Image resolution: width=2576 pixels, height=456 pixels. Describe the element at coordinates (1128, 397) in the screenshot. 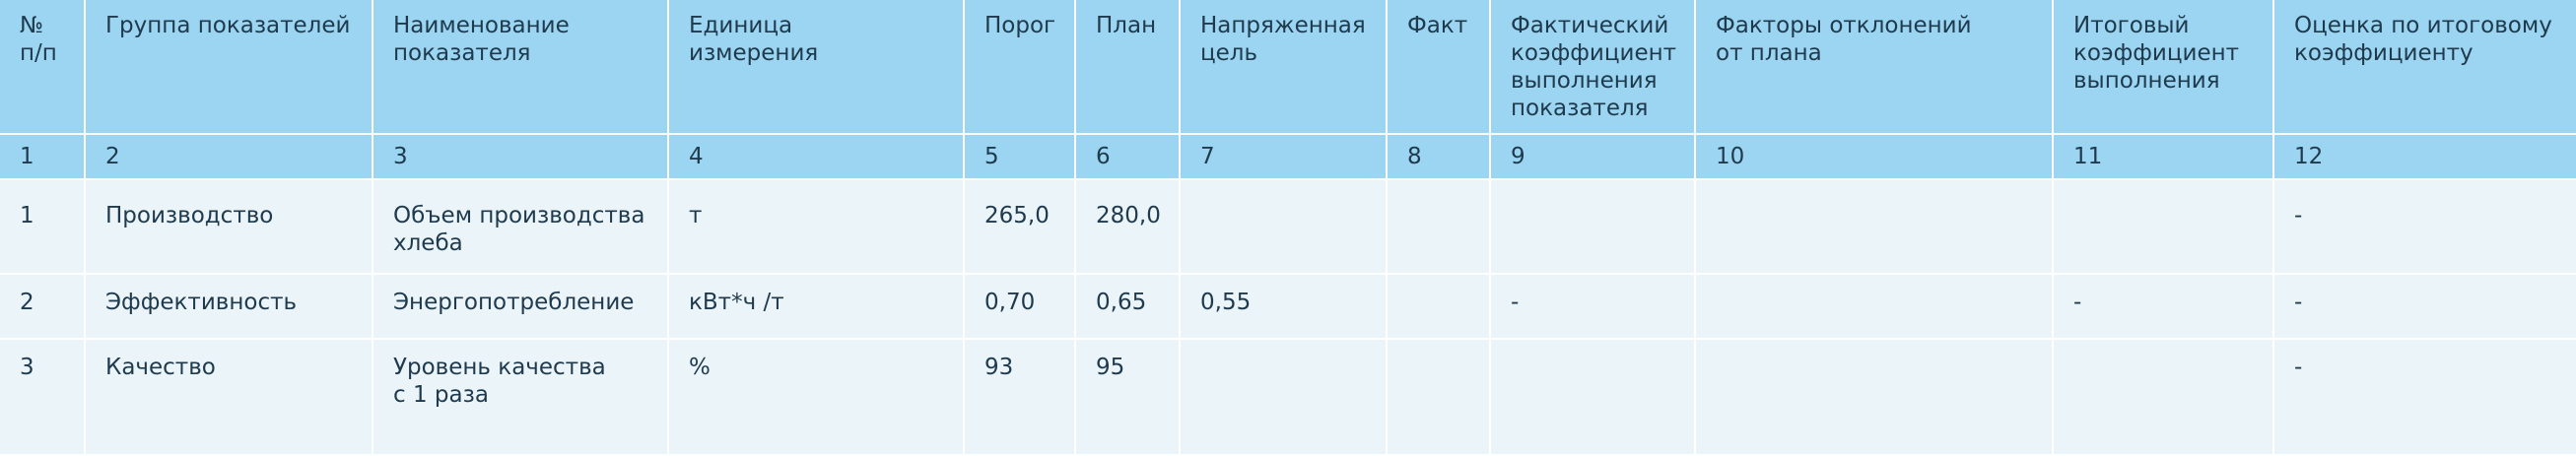

I see `table-cell: 95` at that location.